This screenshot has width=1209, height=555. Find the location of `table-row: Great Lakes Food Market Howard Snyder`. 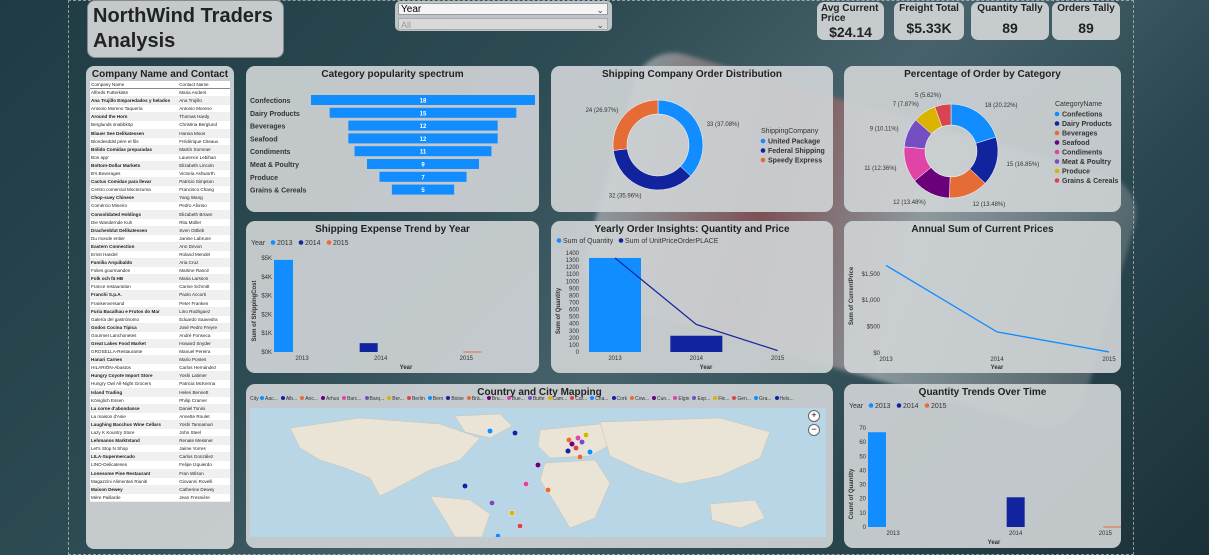

table-row: Great Lakes Food Market Howard Snyder is located at coordinates (160, 344).